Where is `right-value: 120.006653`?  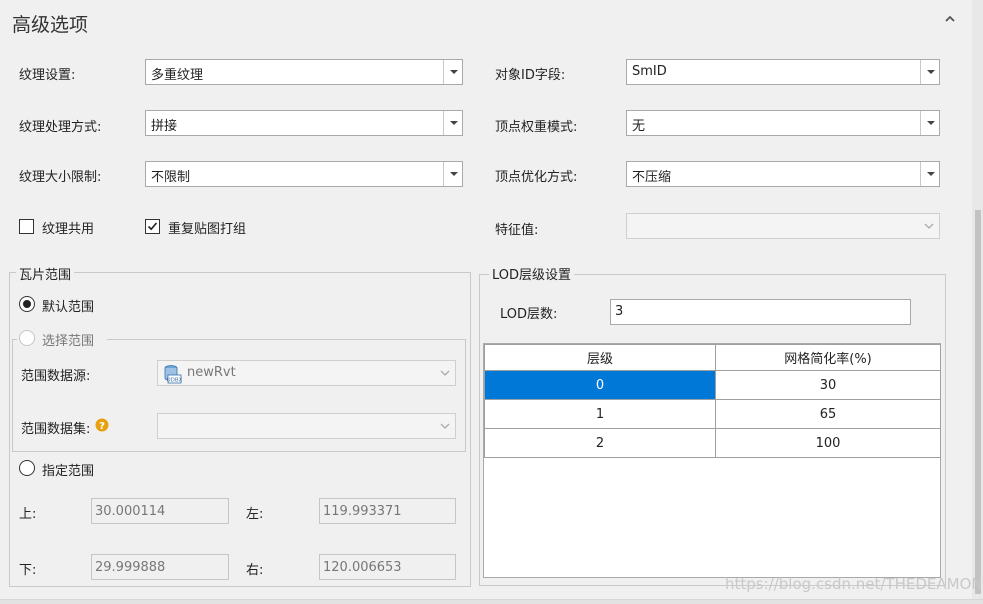 right-value: 120.006653 is located at coordinates (362, 567).